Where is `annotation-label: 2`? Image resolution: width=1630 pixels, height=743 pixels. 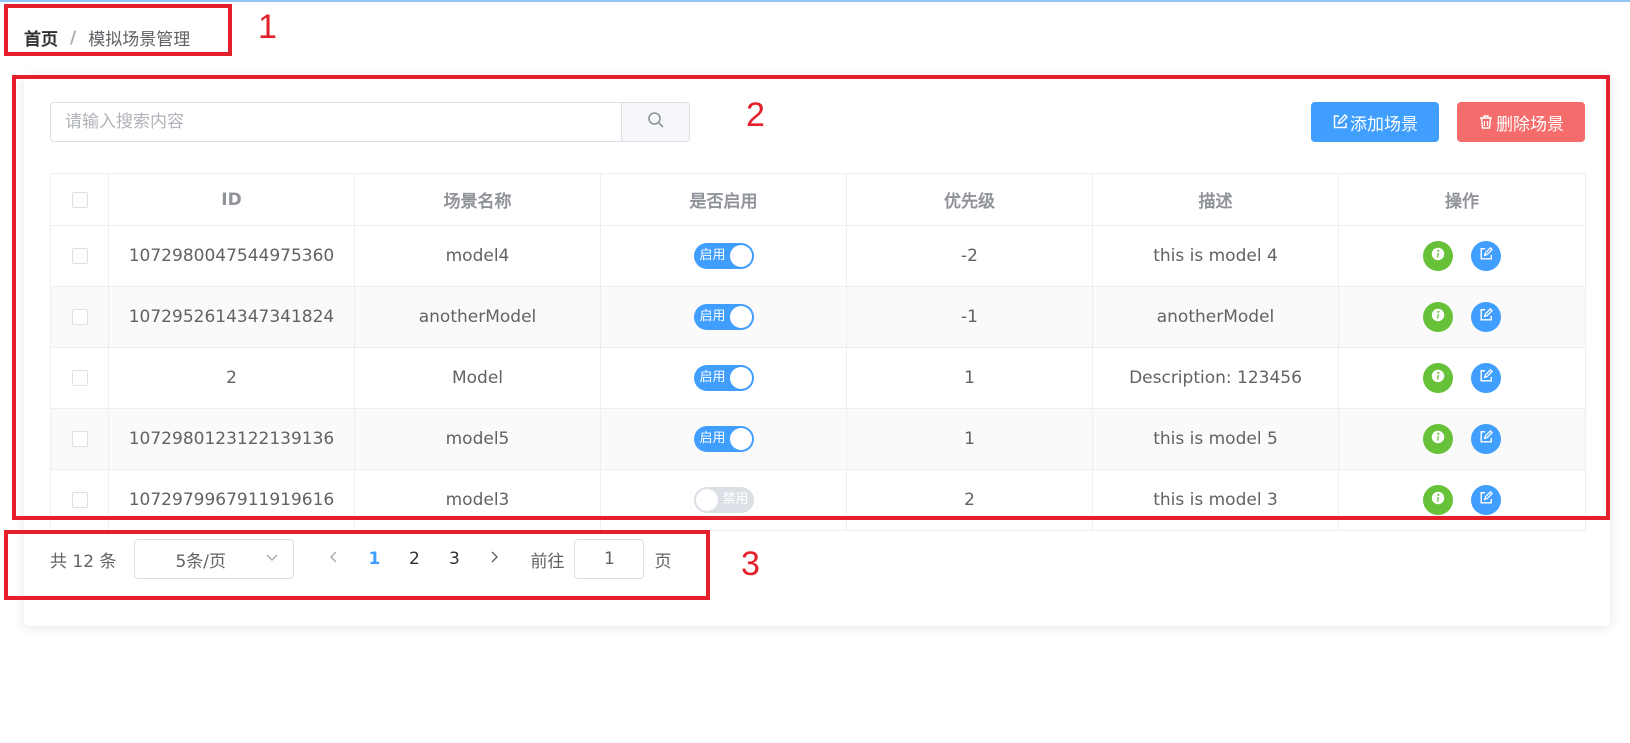
annotation-label: 2 is located at coordinates (755, 115).